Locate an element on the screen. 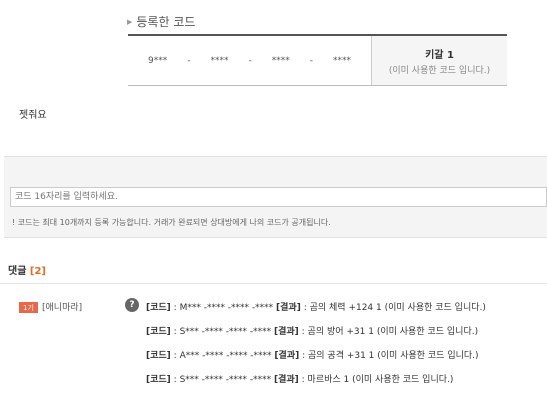  result-value: : 곰의 방어 +31 1 (이미 사용한 코드 입니다.) is located at coordinates (390, 332).